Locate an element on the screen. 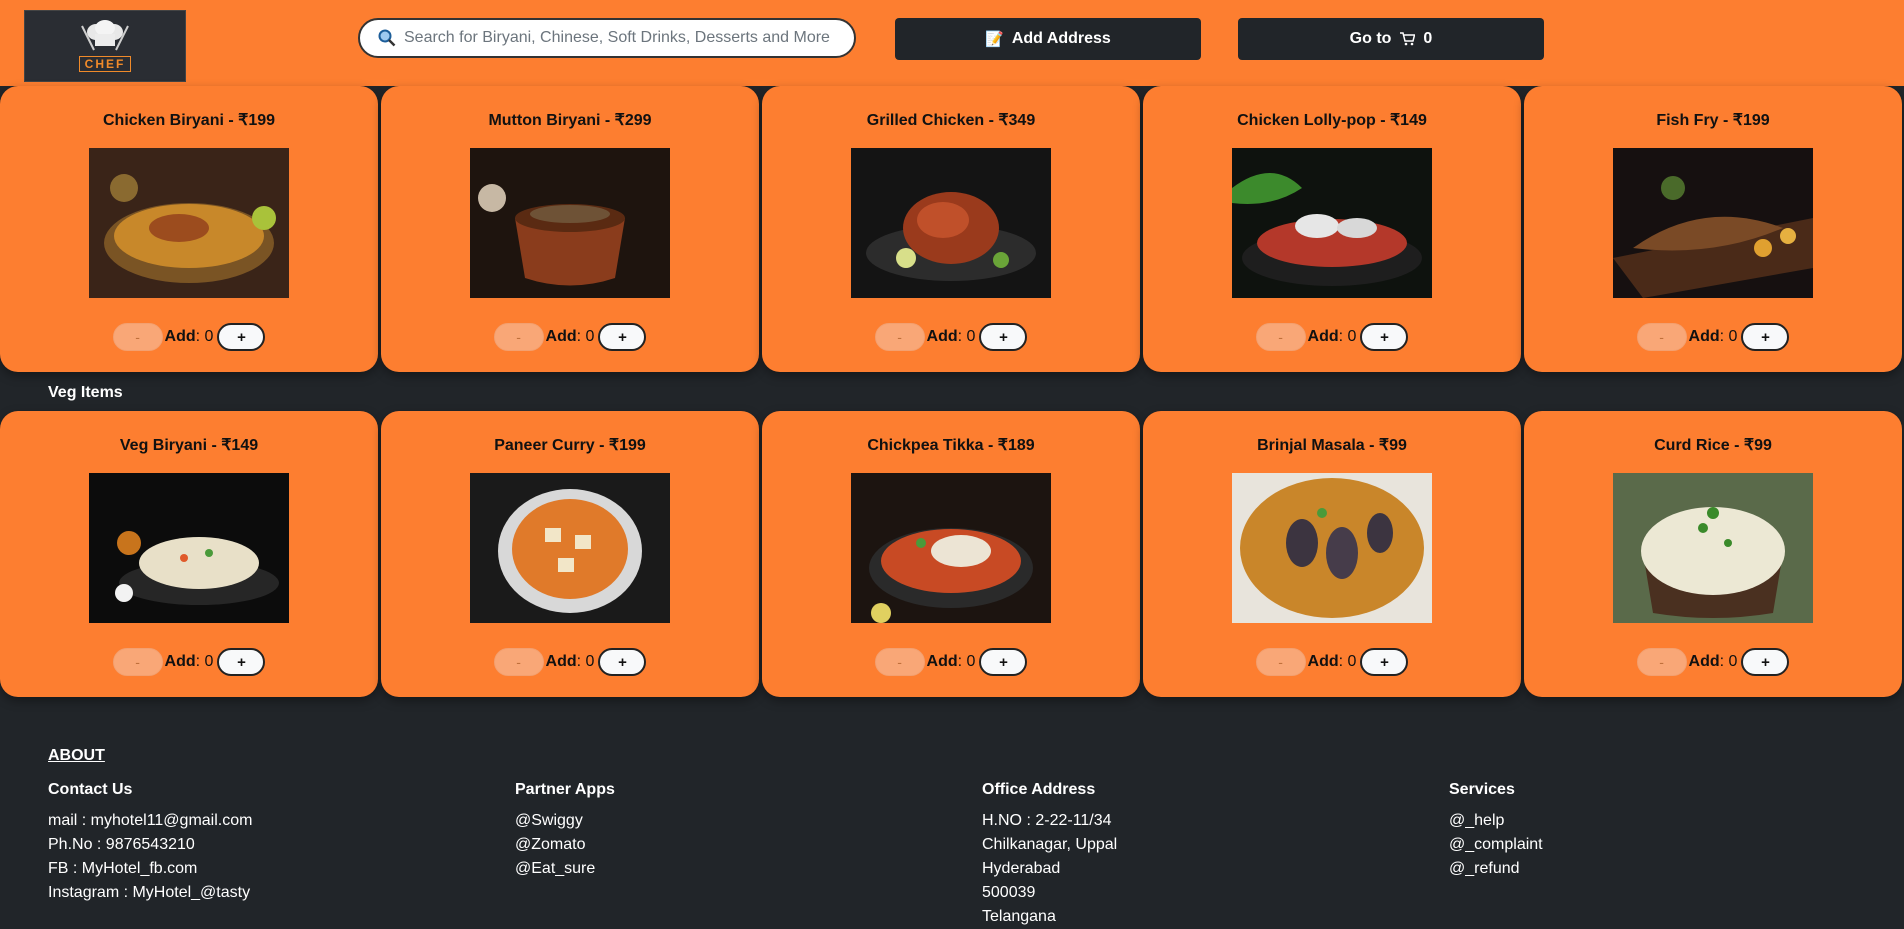  cart-count: 0 is located at coordinates (1428, 38).